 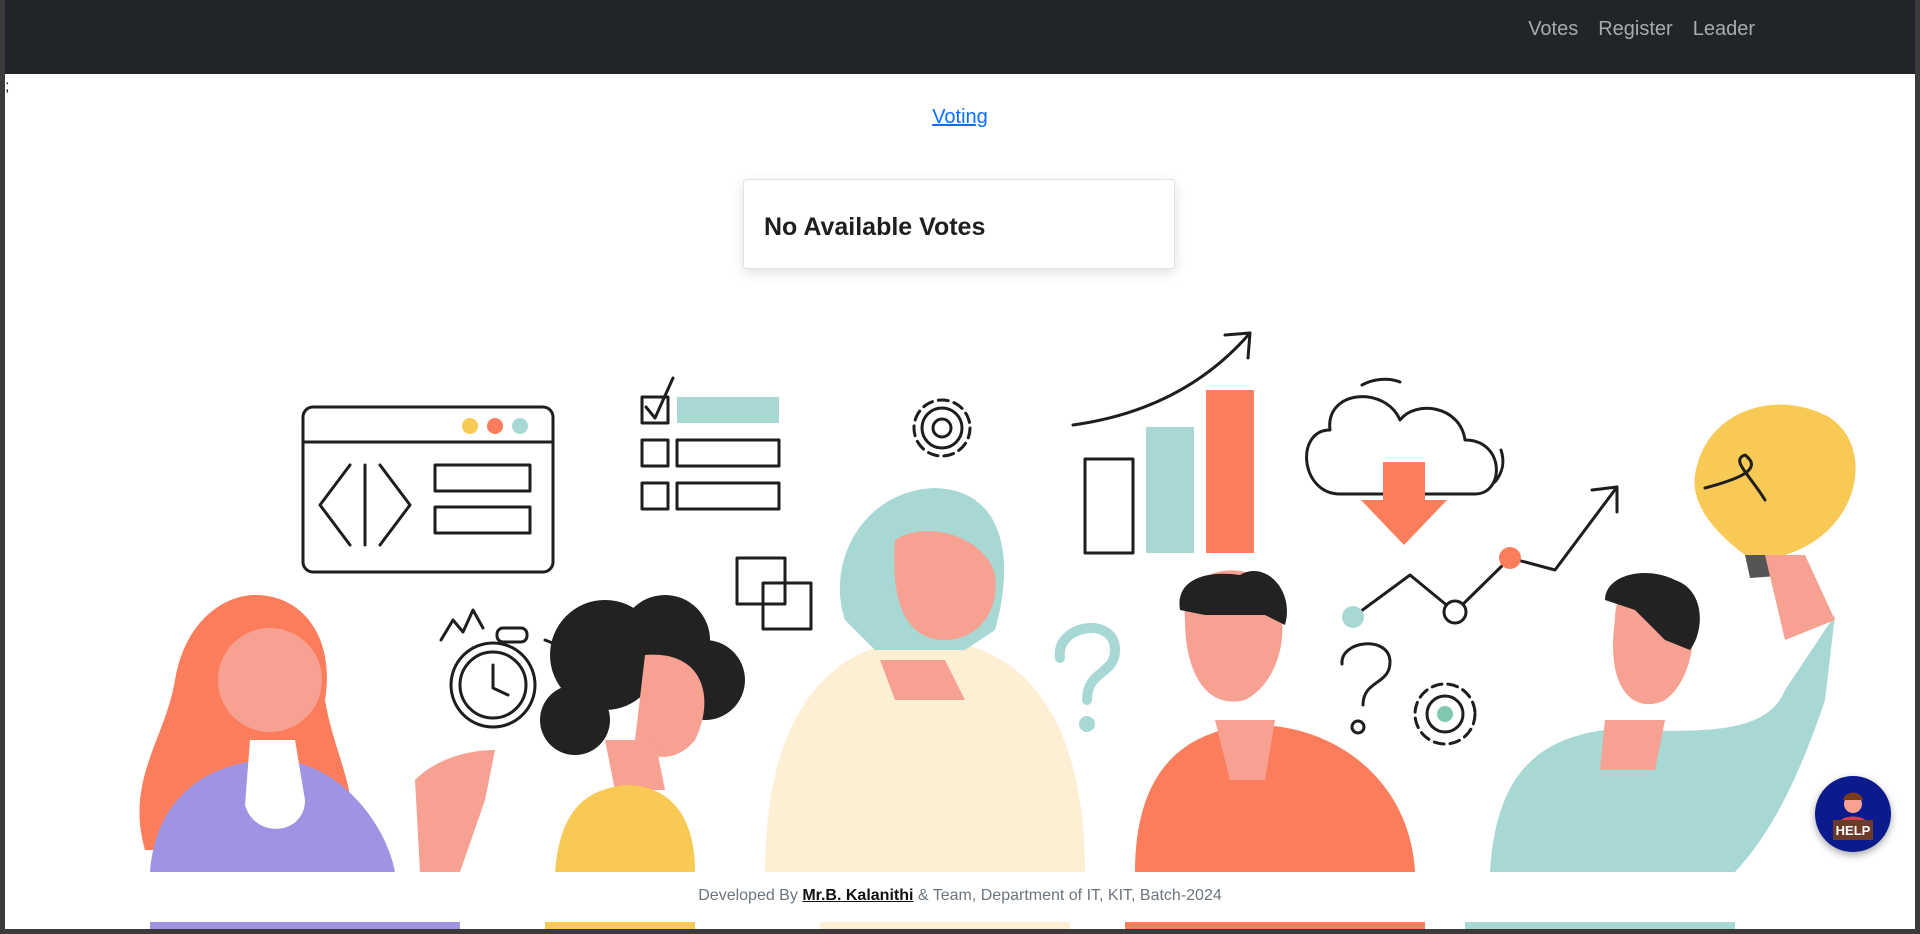 I want to click on lightbulb-icon, so click(x=1775, y=491).